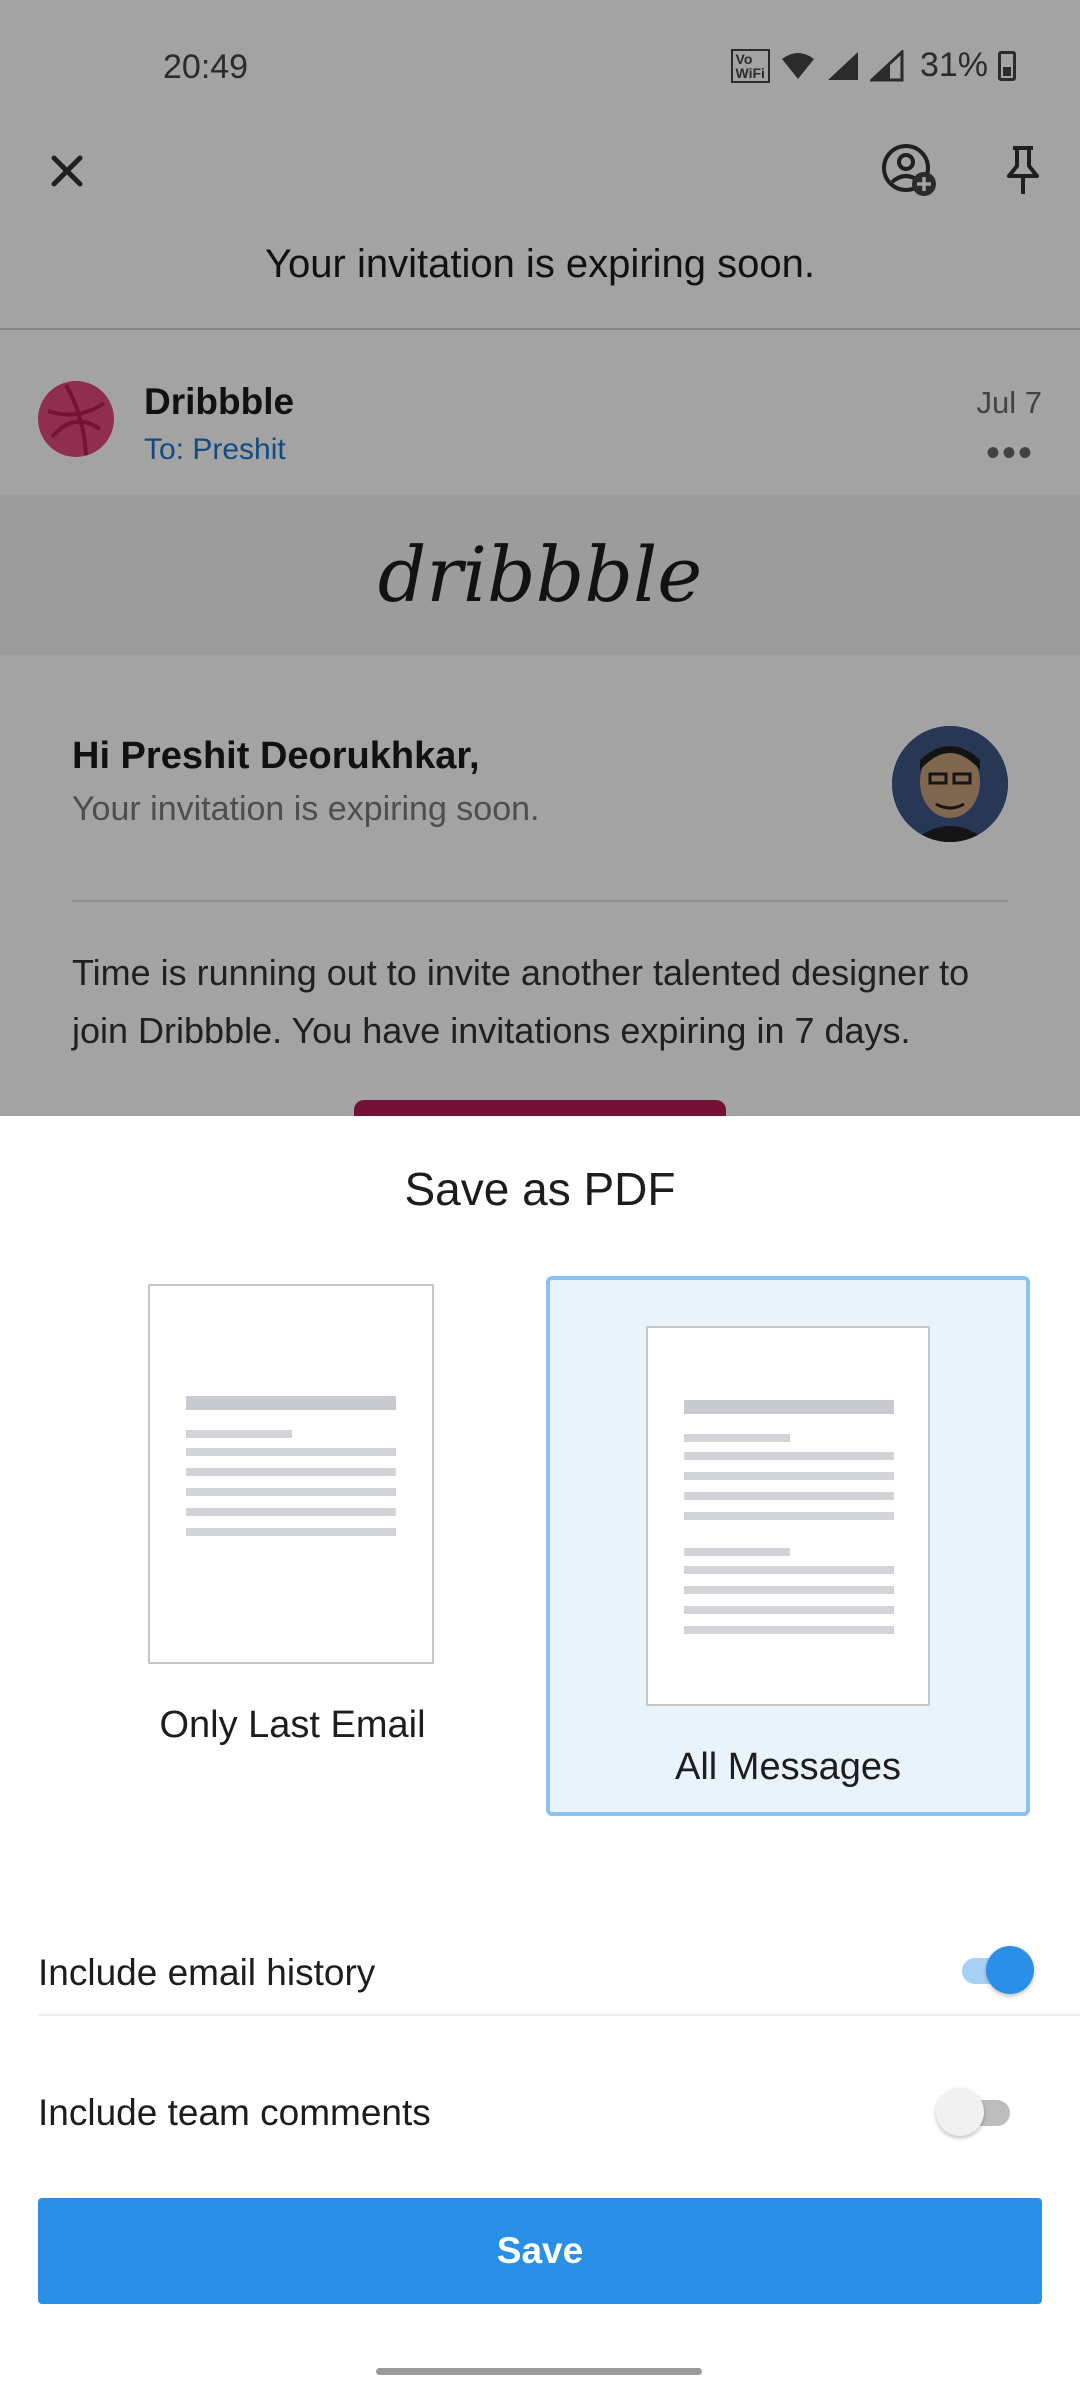  What do you see at coordinates (539, 2371) in the screenshot?
I see `home-indicator` at bounding box center [539, 2371].